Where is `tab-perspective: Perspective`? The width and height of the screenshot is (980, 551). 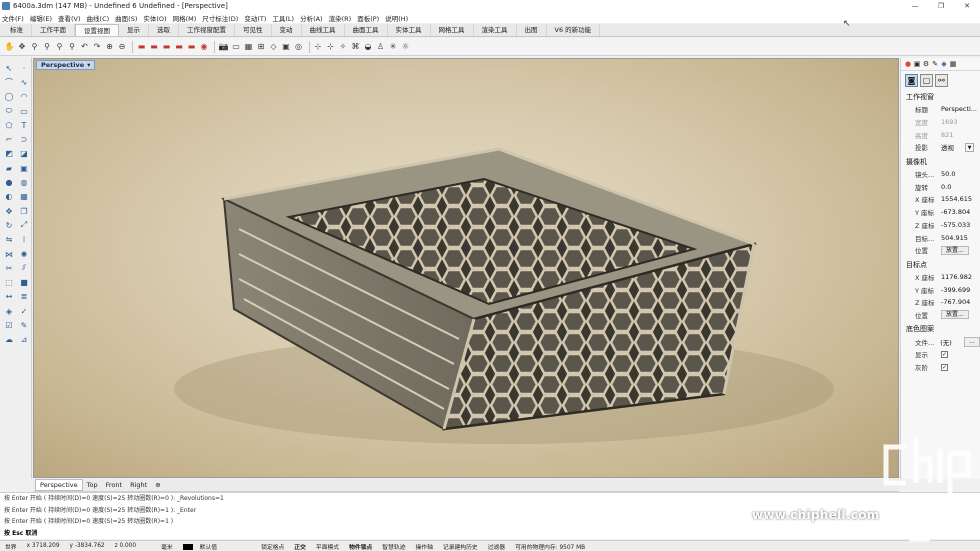 tab-perspective: Perspective is located at coordinates (59, 485).